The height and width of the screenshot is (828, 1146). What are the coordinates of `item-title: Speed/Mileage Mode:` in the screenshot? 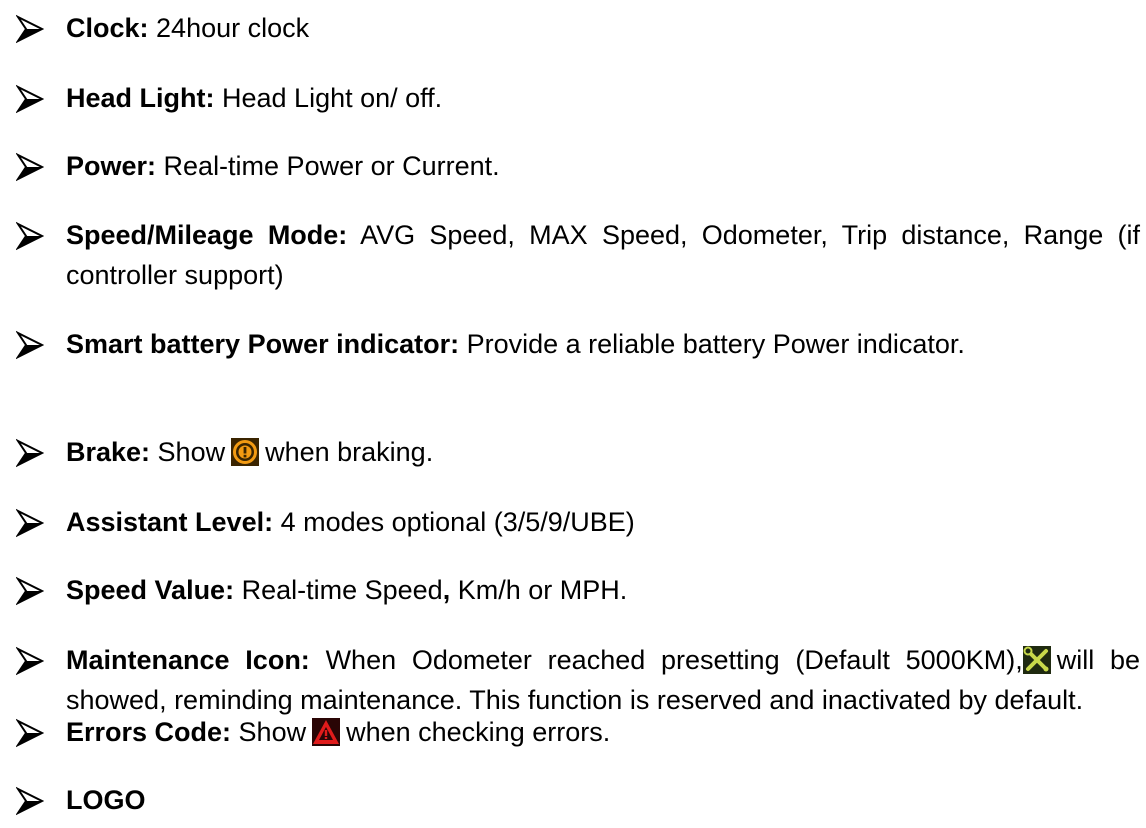 It's located at (207, 235).